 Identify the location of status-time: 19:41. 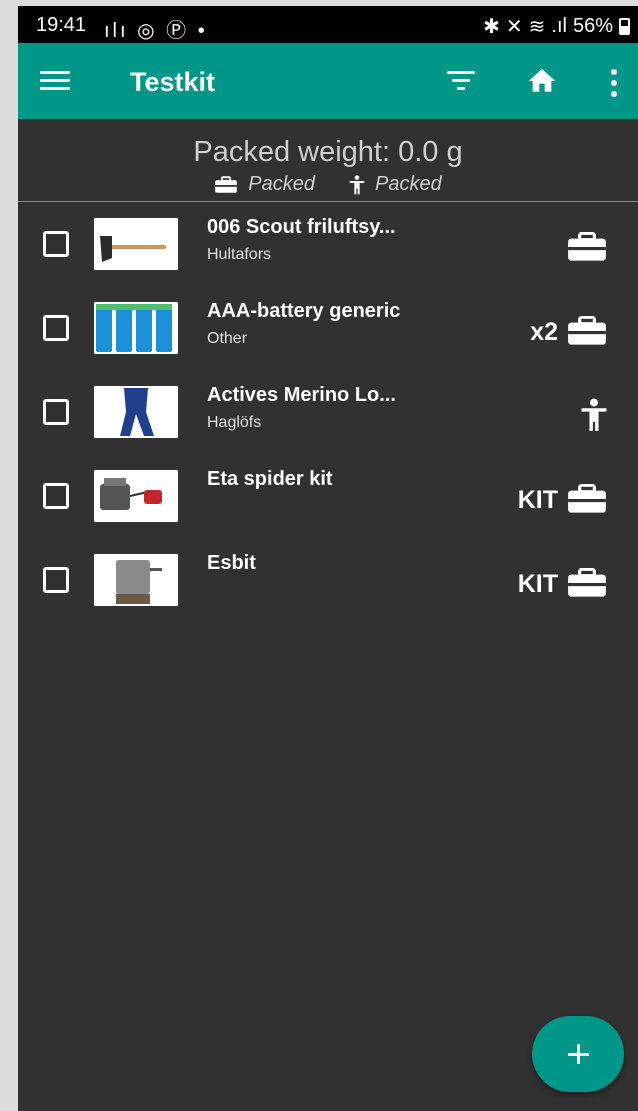
(61, 25).